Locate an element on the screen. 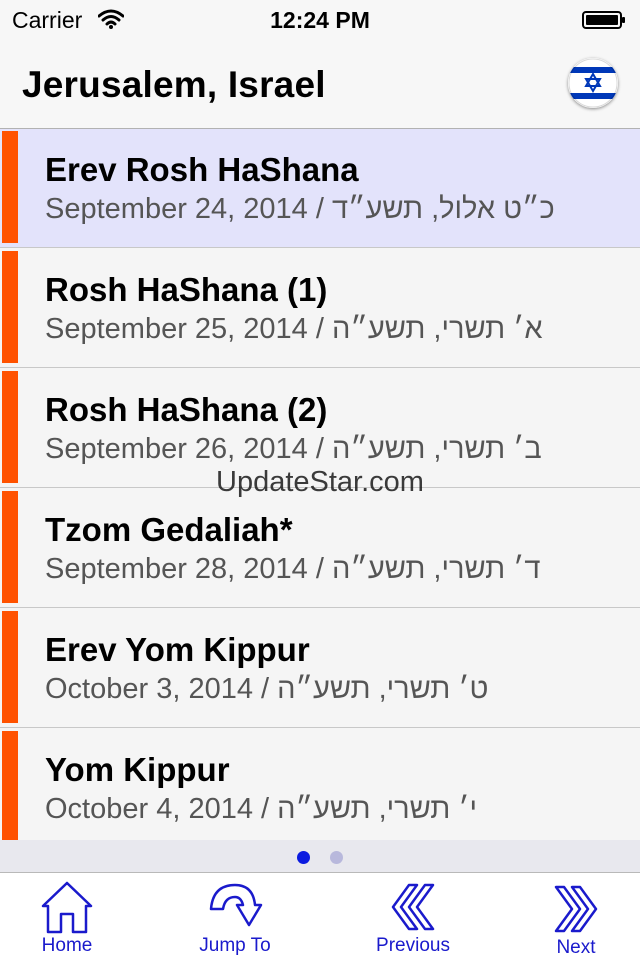 Image resolution: width=640 pixels, height=961 pixels. jump-to-label: Jump To is located at coordinates (235, 945).